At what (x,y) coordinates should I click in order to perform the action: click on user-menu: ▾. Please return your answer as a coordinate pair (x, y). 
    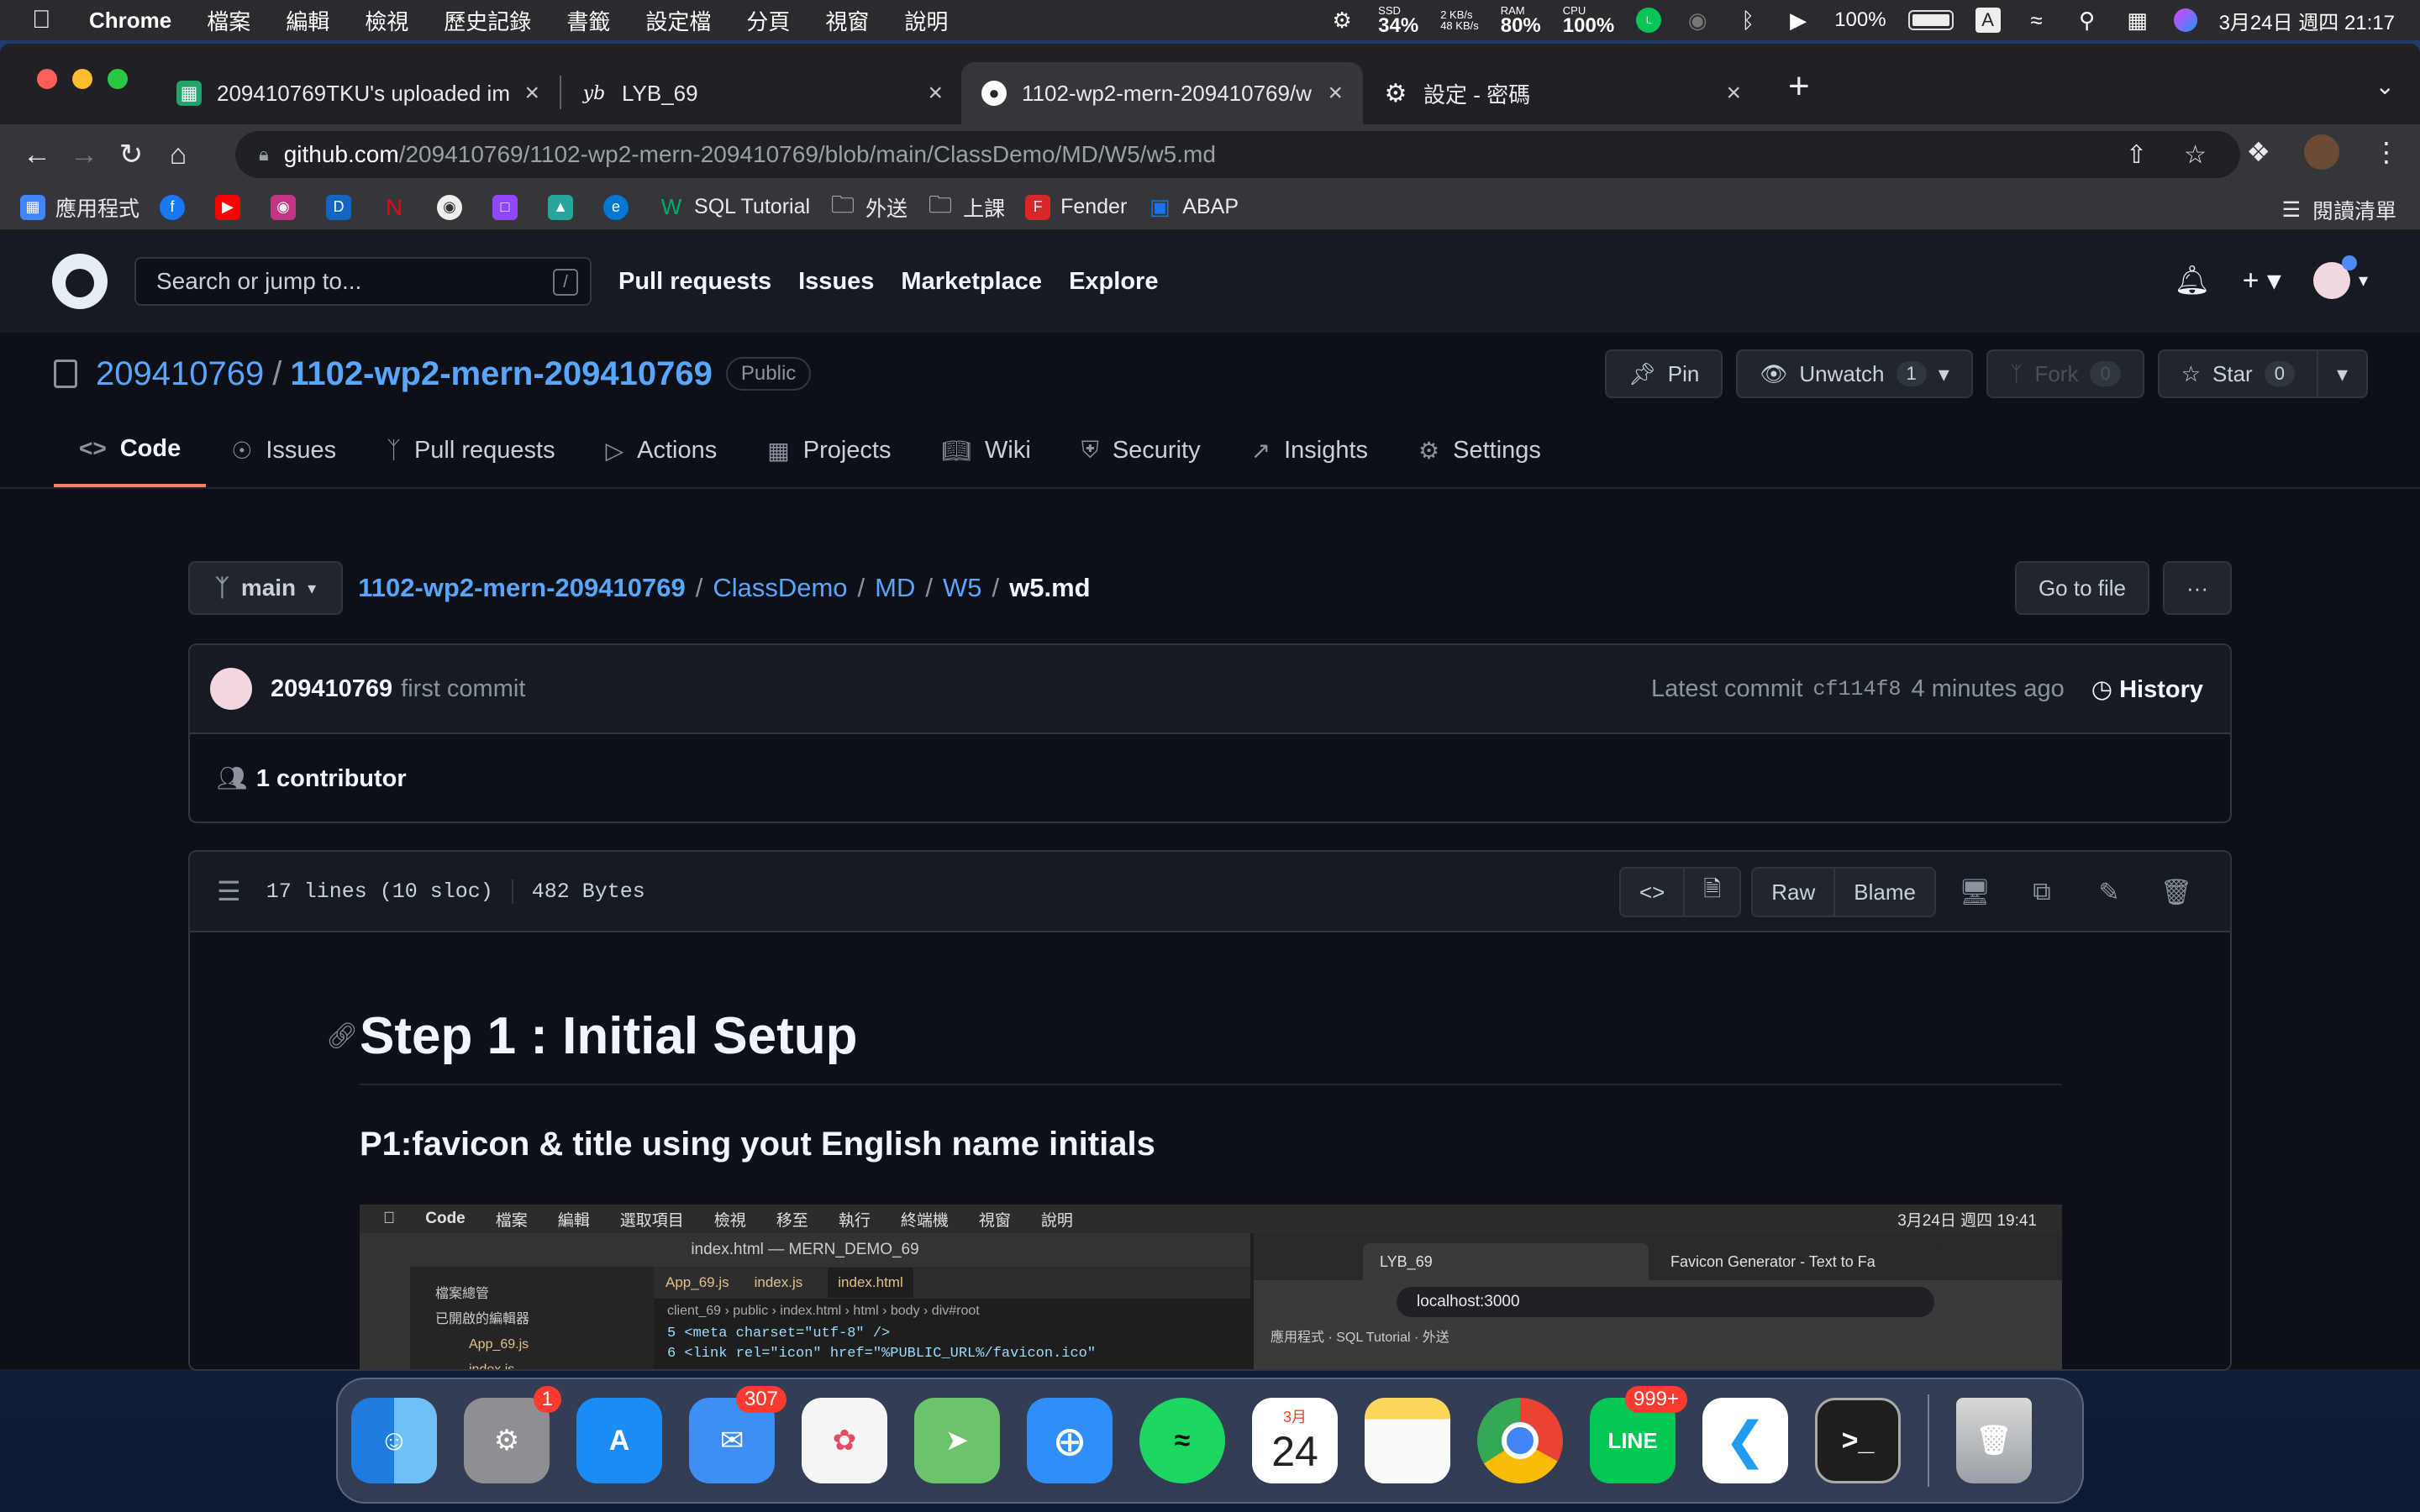
    Looking at the image, I should click on (2340, 277).